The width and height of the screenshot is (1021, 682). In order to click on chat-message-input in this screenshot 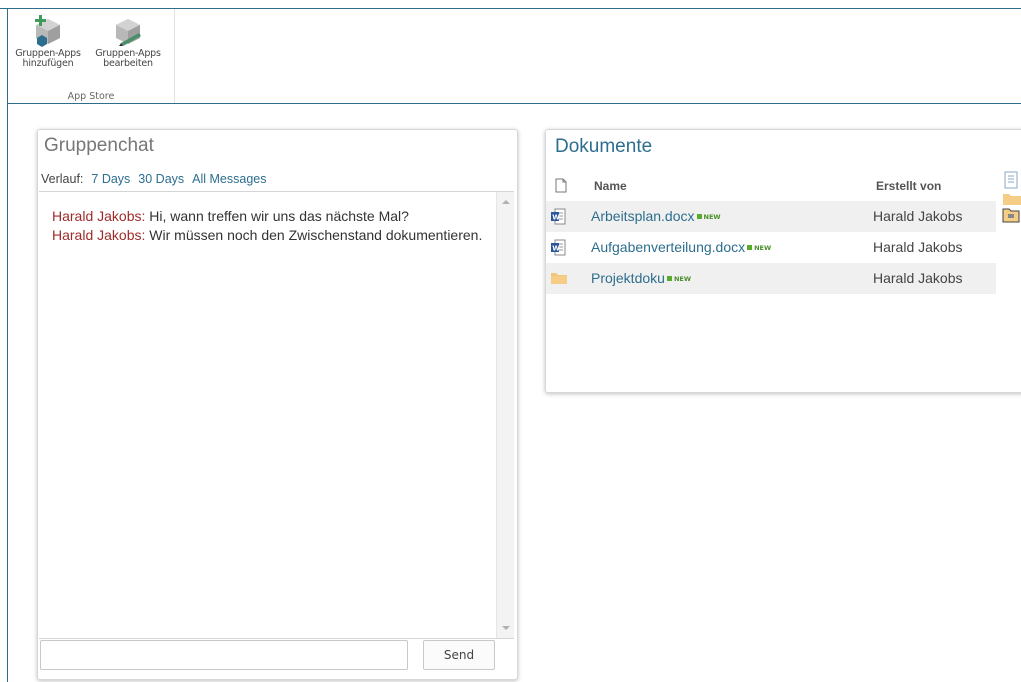, I will do `click(224, 655)`.